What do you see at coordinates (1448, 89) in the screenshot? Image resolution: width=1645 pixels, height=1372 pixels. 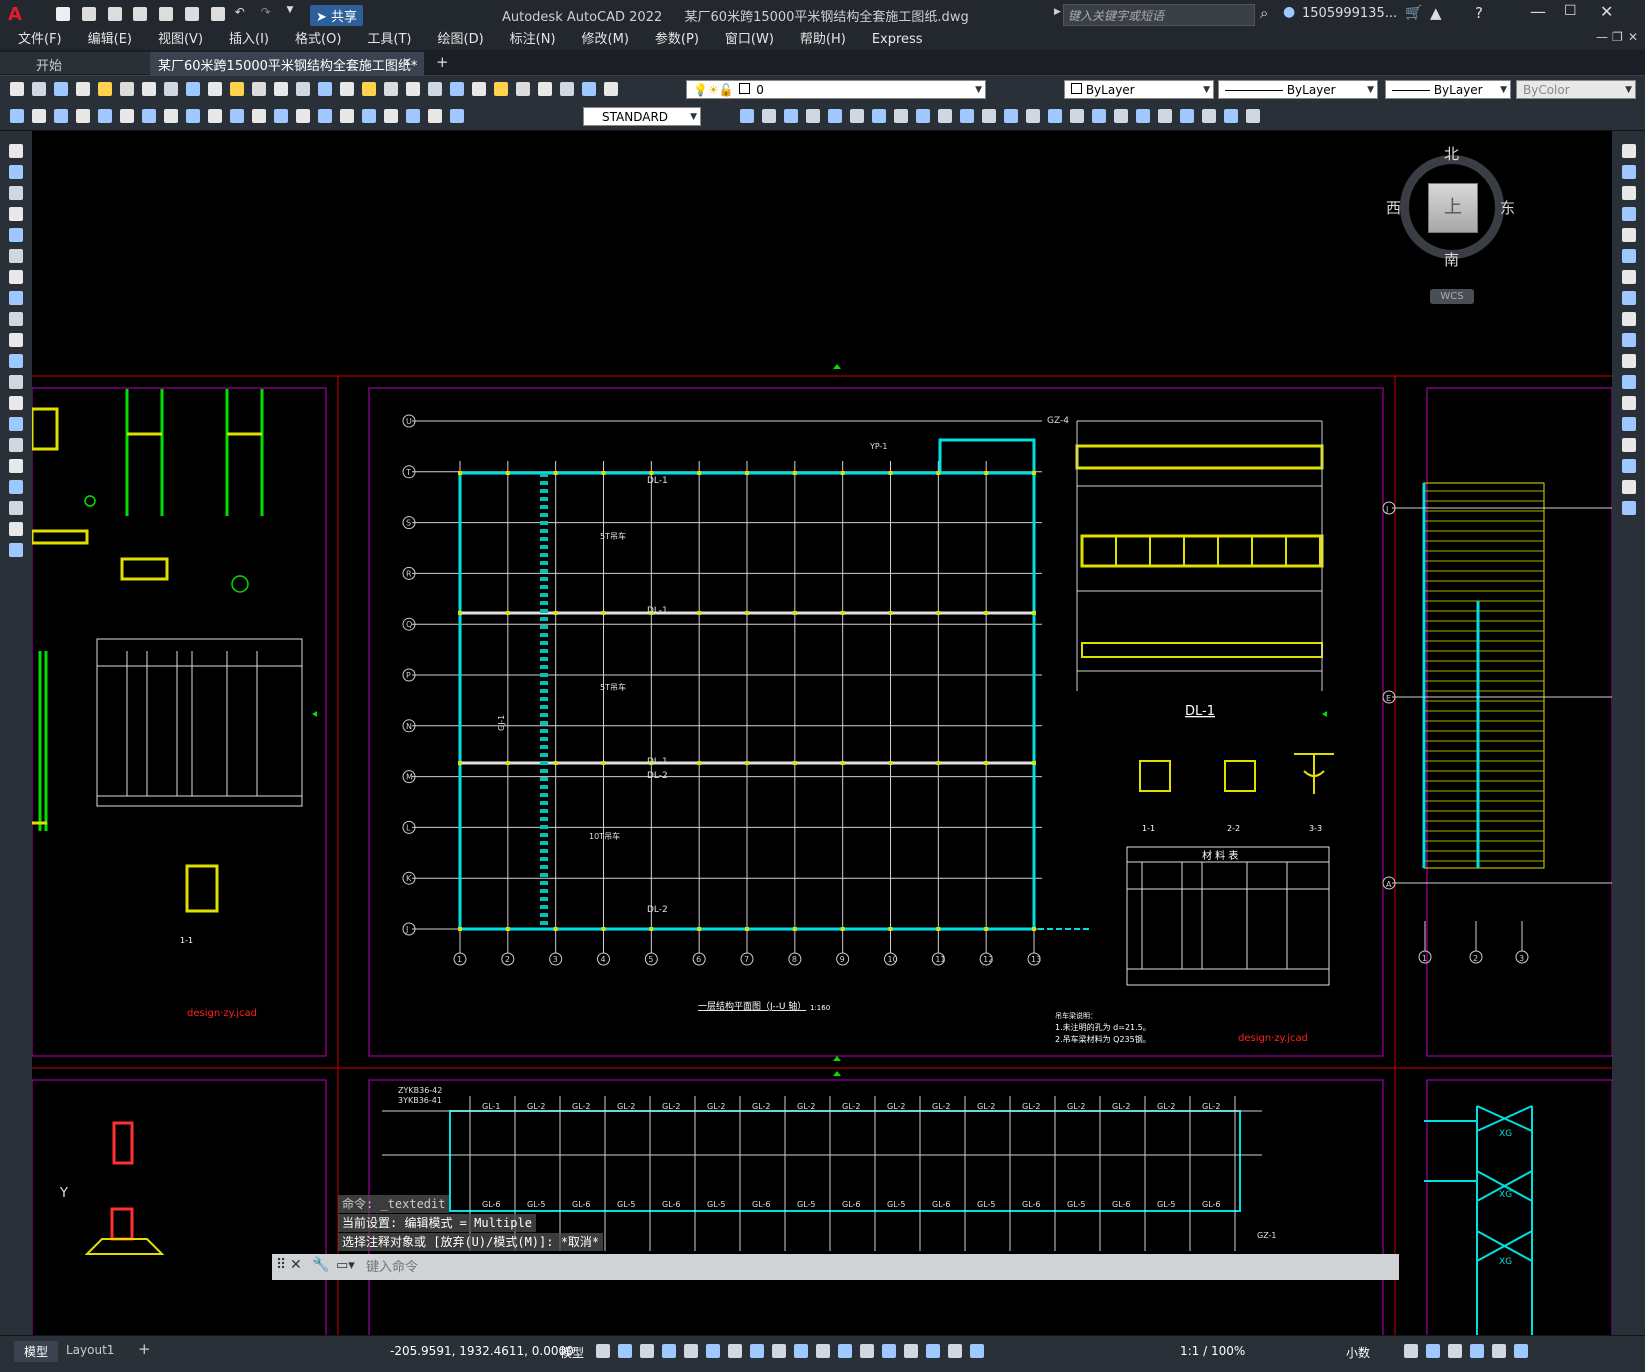 I see `lineweight-dropdown: ByLayer ▼` at bounding box center [1448, 89].